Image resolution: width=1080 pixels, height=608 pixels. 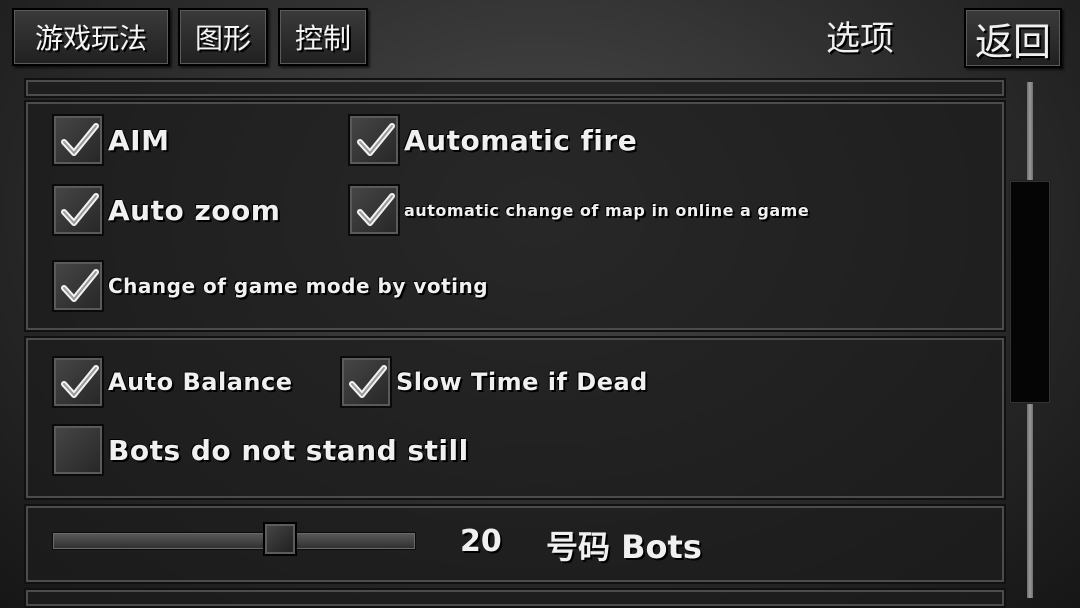 I want to click on automatic-fire-label: Automatic fire, so click(x=521, y=140).